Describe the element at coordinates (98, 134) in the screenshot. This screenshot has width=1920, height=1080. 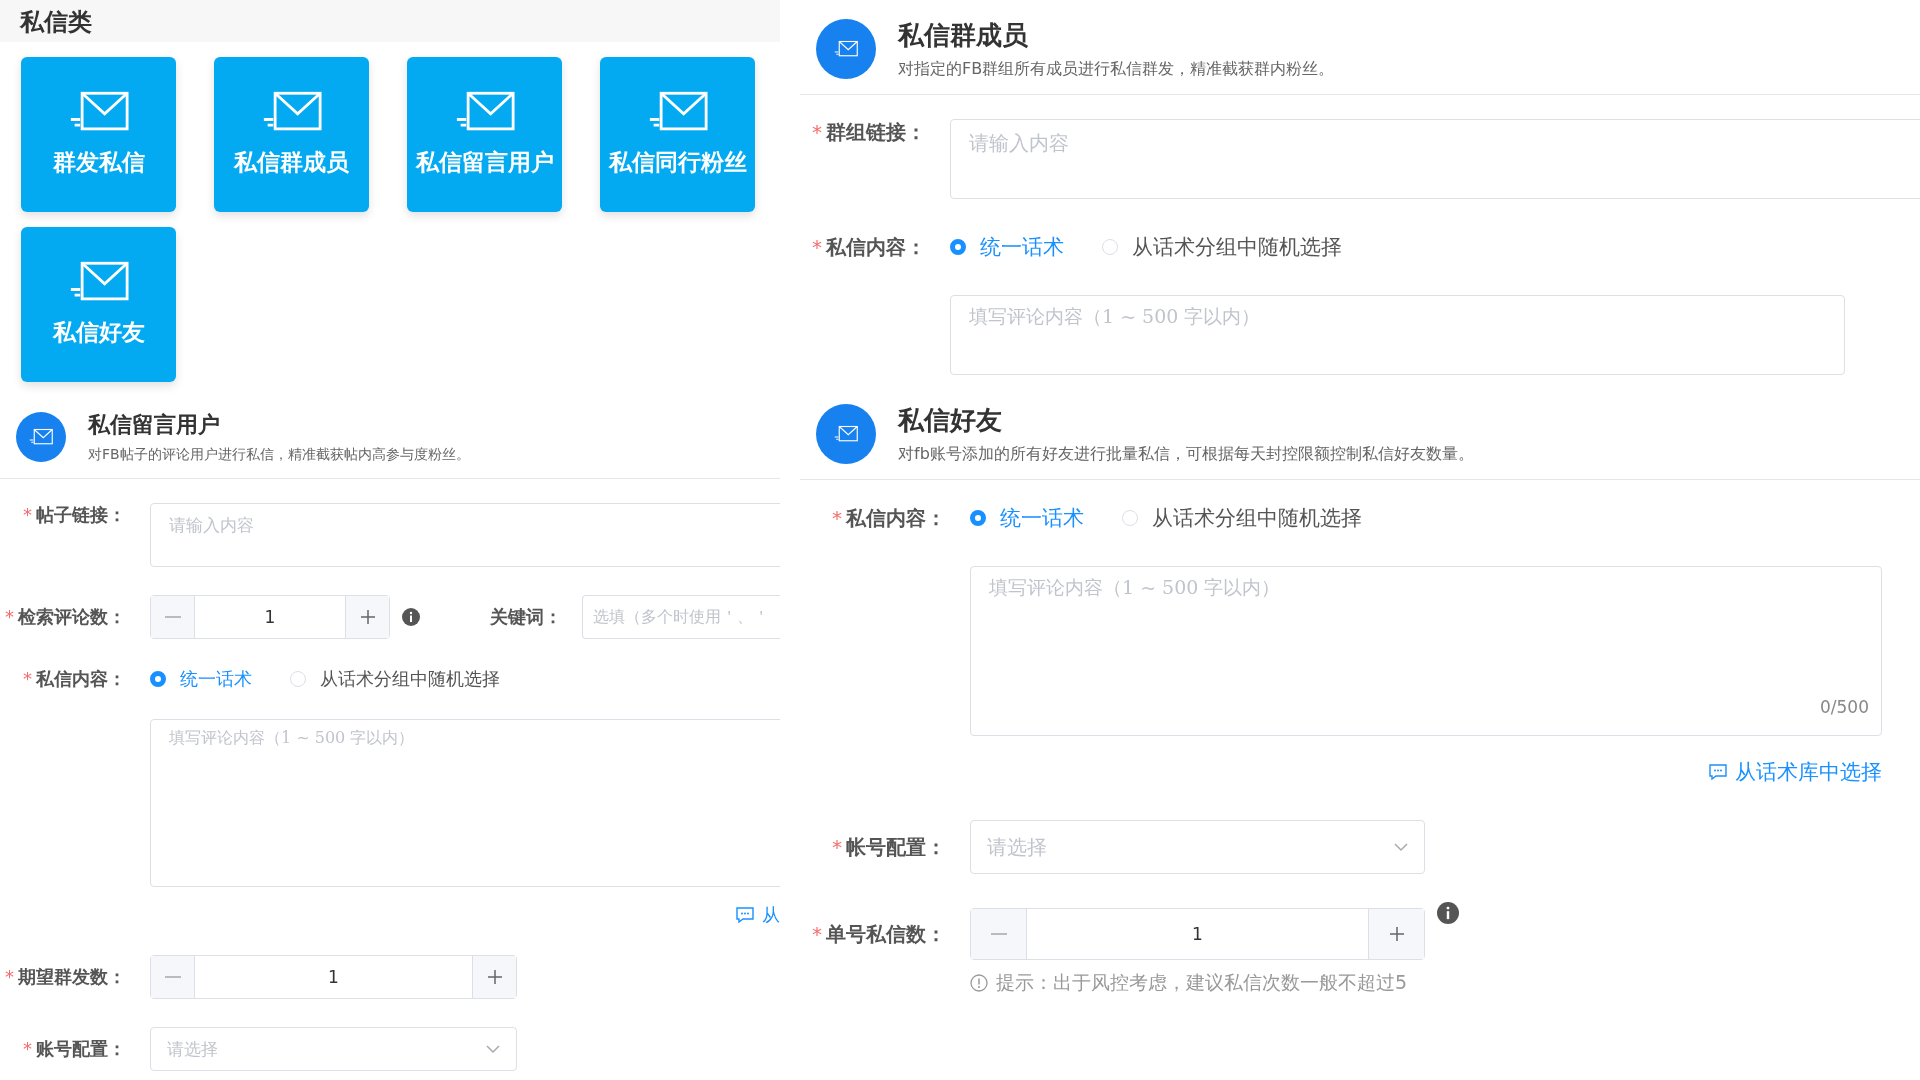
I see `feature-tile: 群发私信` at that location.